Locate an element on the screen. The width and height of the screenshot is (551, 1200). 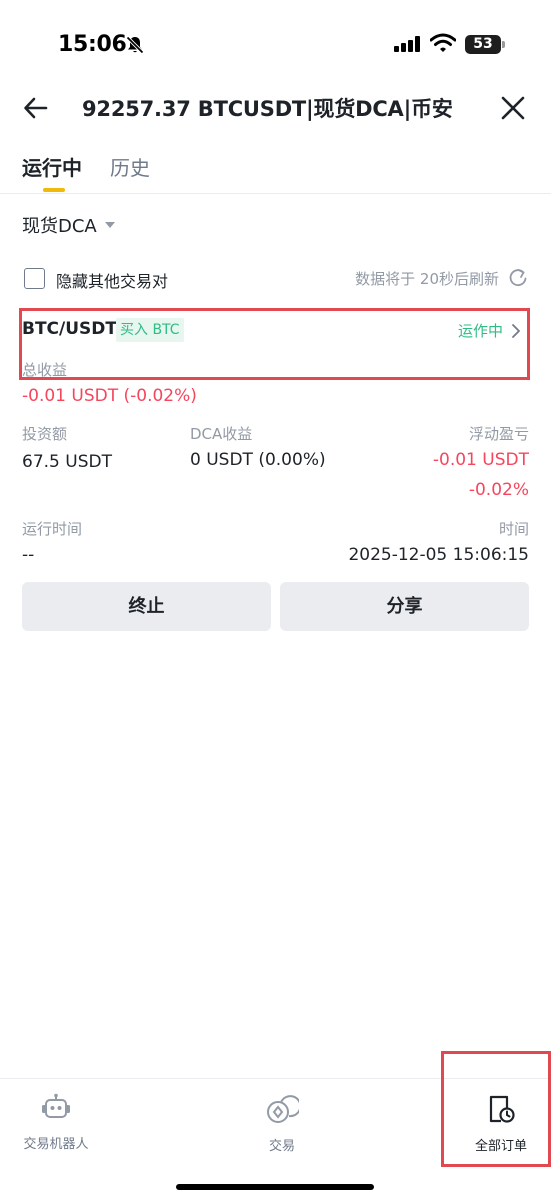
floating-pnl-label: 浮动盈亏 is located at coordinates (498, 434).